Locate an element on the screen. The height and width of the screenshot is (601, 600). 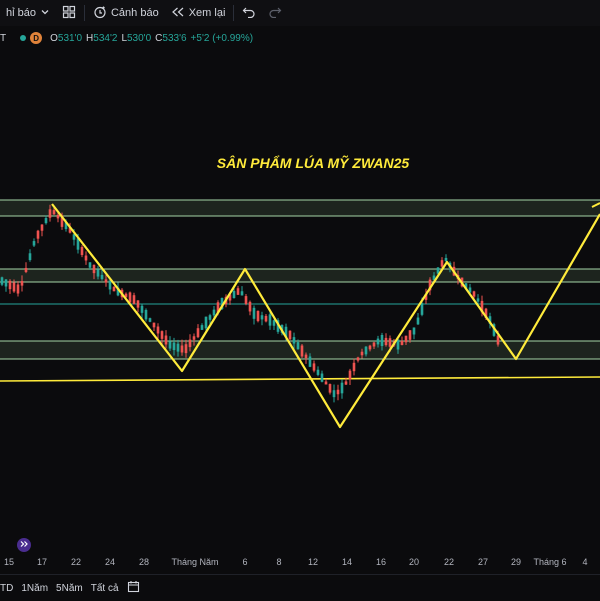
rewind-icon is located at coordinates (178, 13).